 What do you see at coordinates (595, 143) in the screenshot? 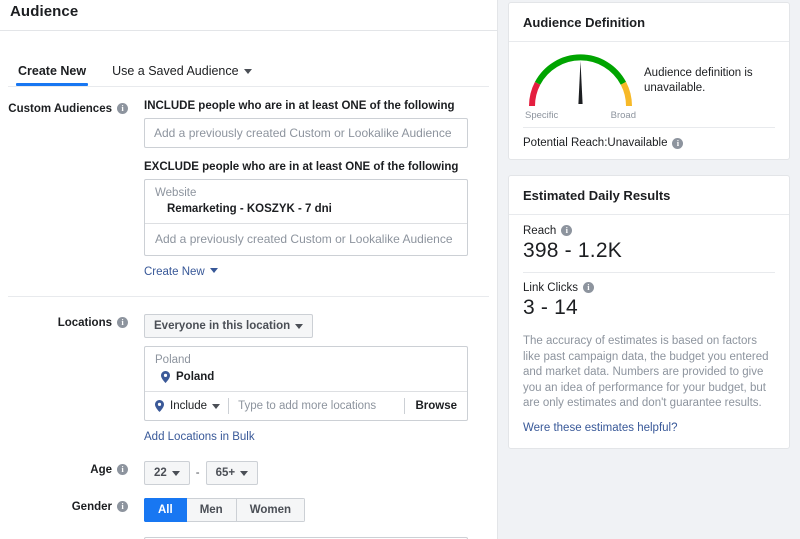
I see `potential-reach-text: Potential Reach:Unavailable` at bounding box center [595, 143].